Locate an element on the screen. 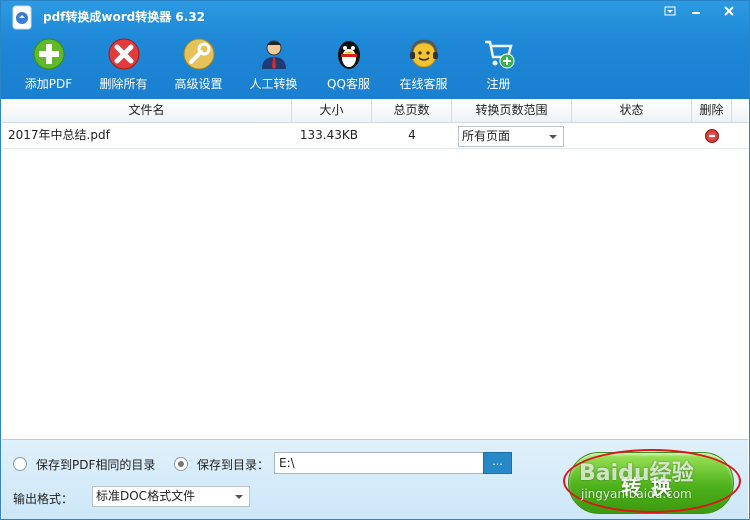 The image size is (750, 520). col-header-size: 大小 is located at coordinates (332, 111).